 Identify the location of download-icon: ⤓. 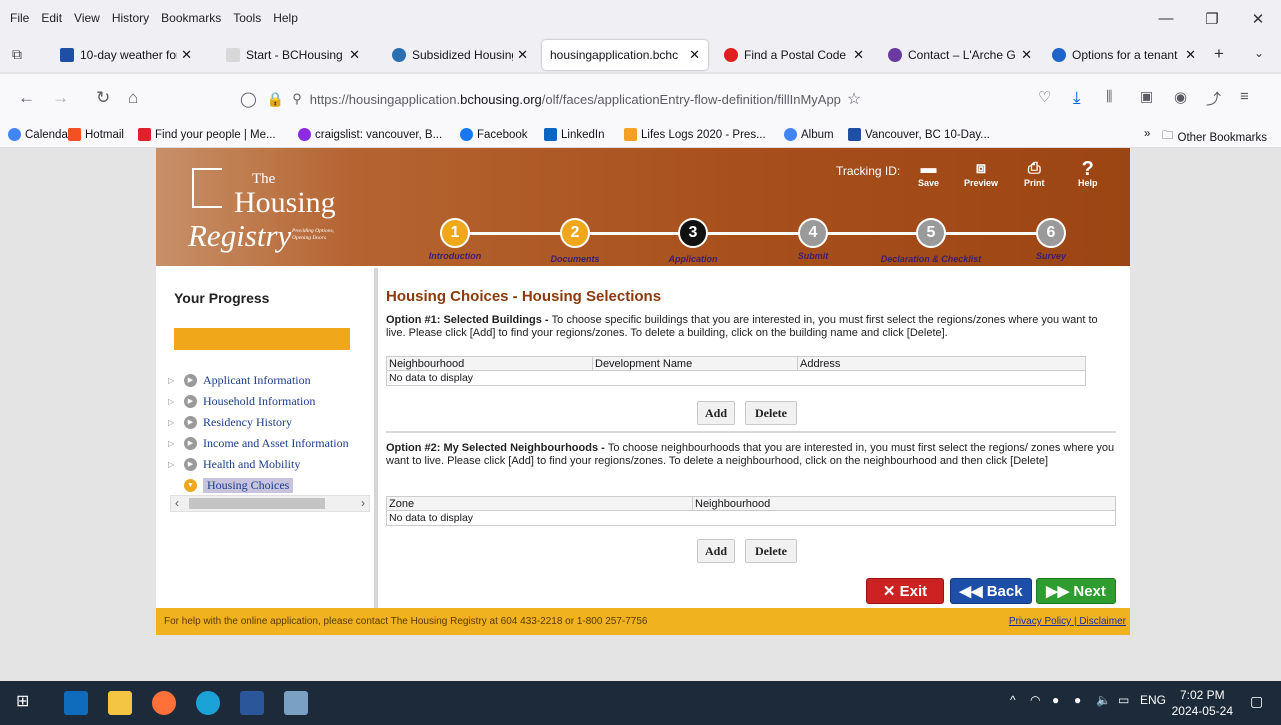
(1077, 98).